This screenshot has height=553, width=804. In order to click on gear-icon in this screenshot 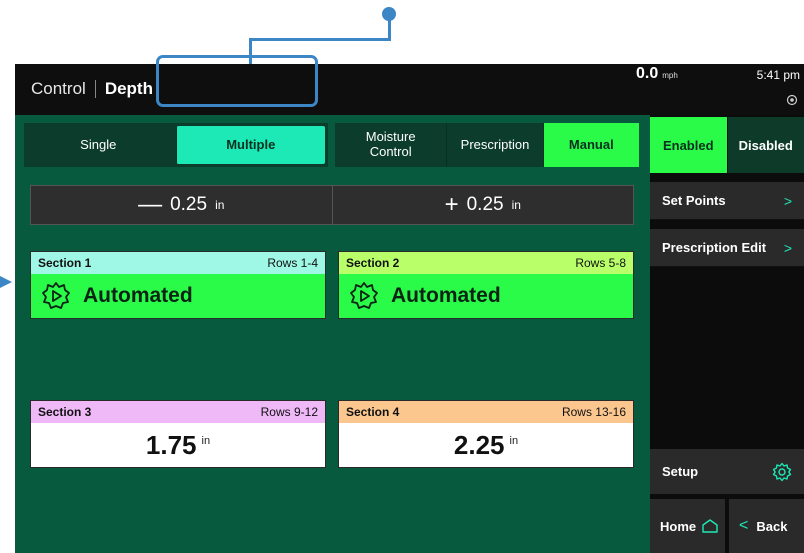, I will do `click(782, 471)`.